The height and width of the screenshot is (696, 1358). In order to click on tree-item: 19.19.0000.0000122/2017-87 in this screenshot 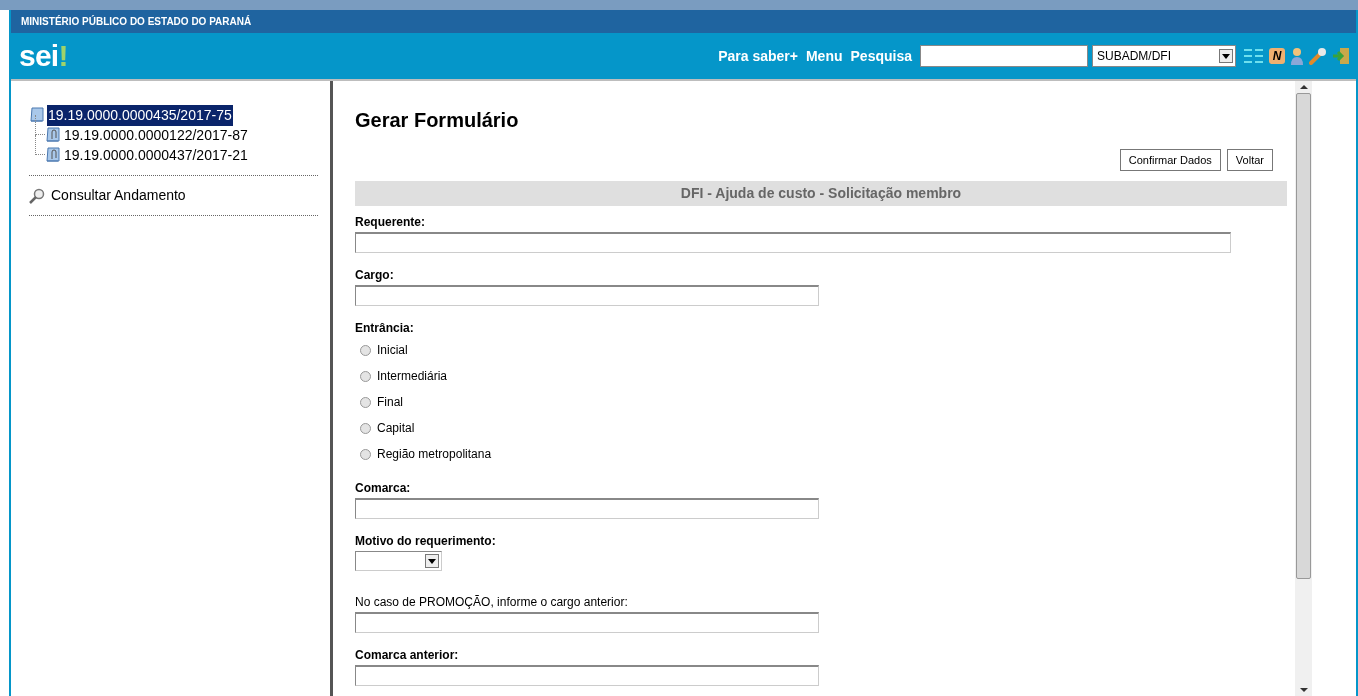, I will do `click(156, 135)`.